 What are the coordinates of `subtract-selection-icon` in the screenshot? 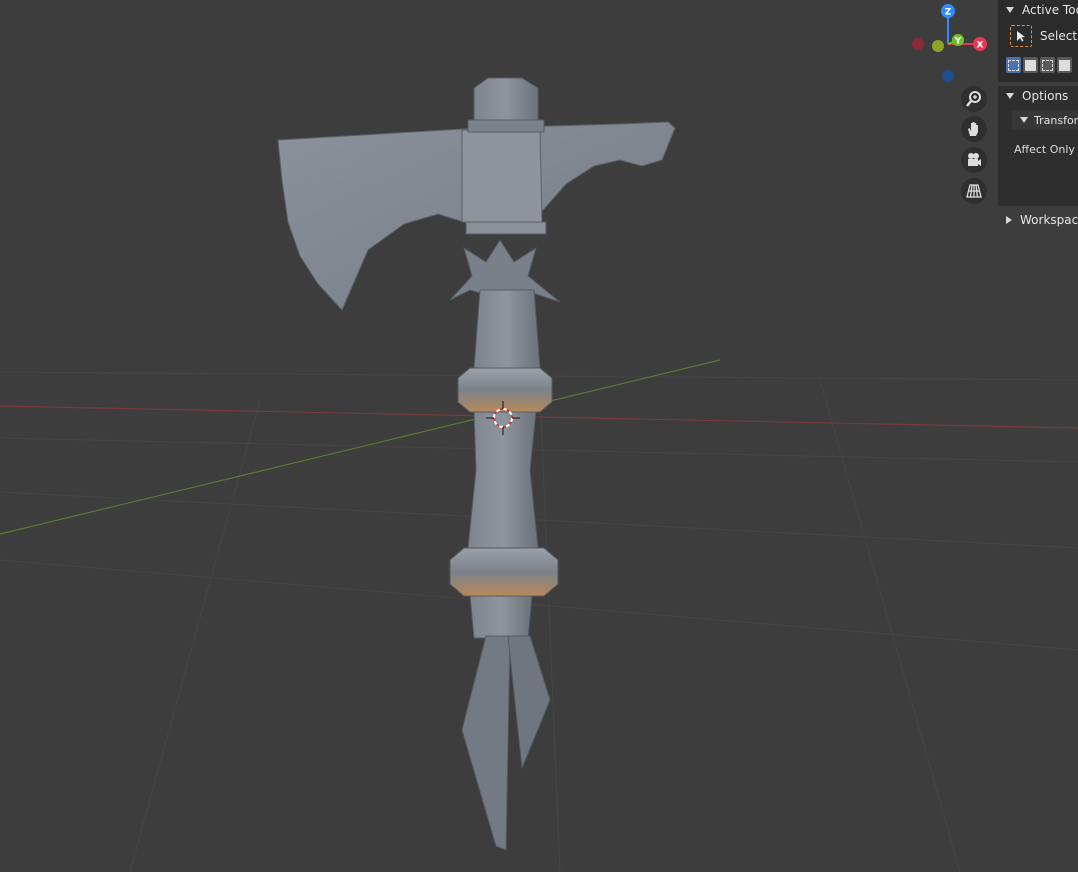 It's located at (1047, 65).